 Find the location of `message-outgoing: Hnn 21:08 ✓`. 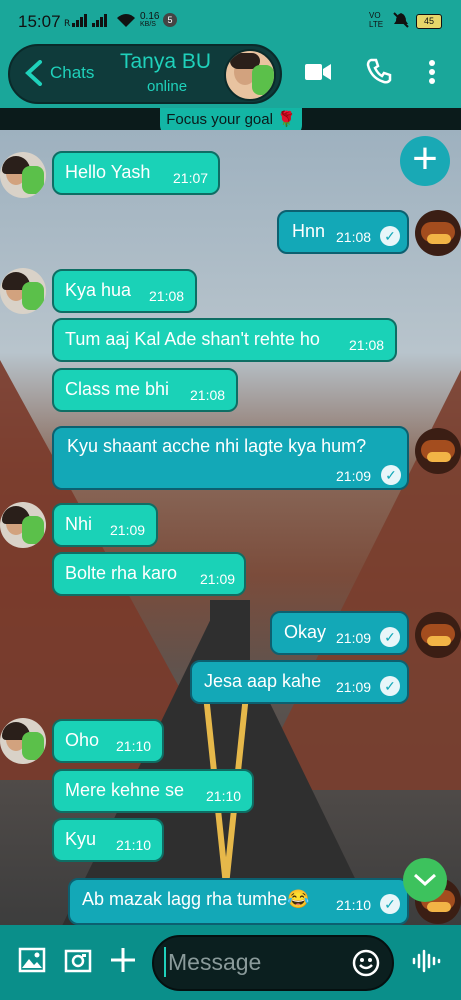

message-outgoing: Hnn 21:08 ✓ is located at coordinates (343, 232).